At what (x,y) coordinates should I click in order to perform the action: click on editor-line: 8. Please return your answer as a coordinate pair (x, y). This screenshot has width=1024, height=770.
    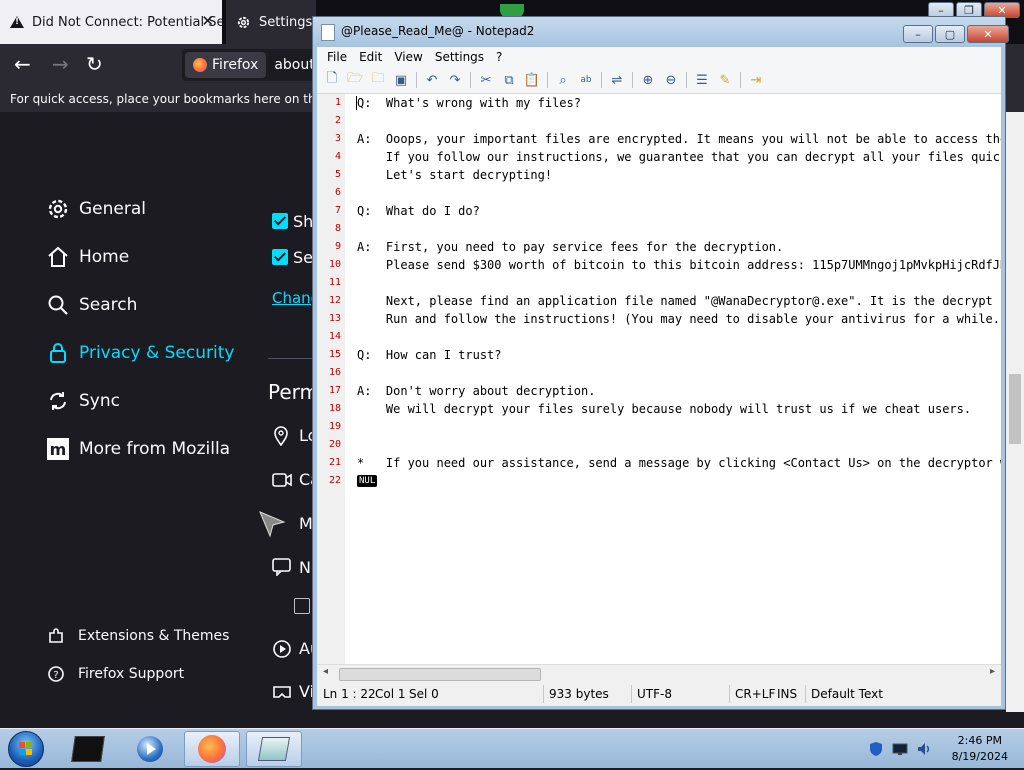
    Looking at the image, I should click on (659, 229).